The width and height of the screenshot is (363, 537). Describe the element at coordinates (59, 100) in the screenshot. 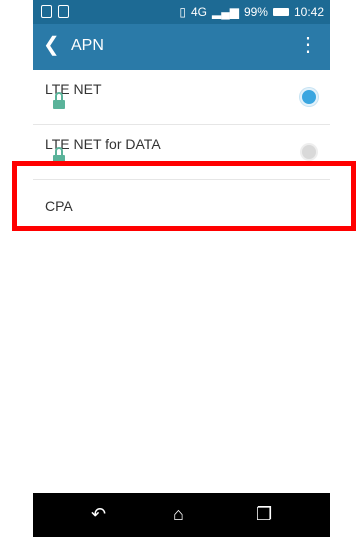

I see `lock-icon` at that location.